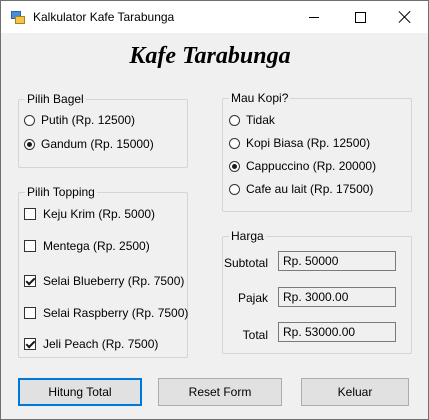 This screenshot has height=420, width=429. I want to click on kopi-option-label: Tidak, so click(260, 120).